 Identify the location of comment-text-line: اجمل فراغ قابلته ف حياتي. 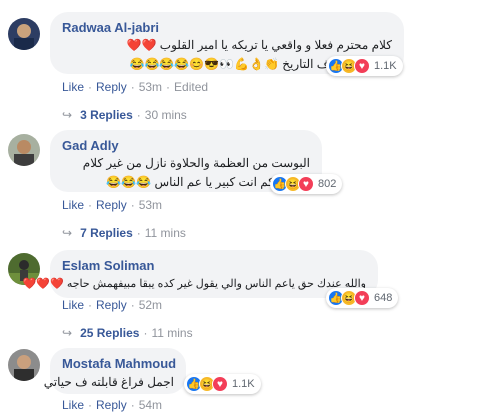
(108, 382).